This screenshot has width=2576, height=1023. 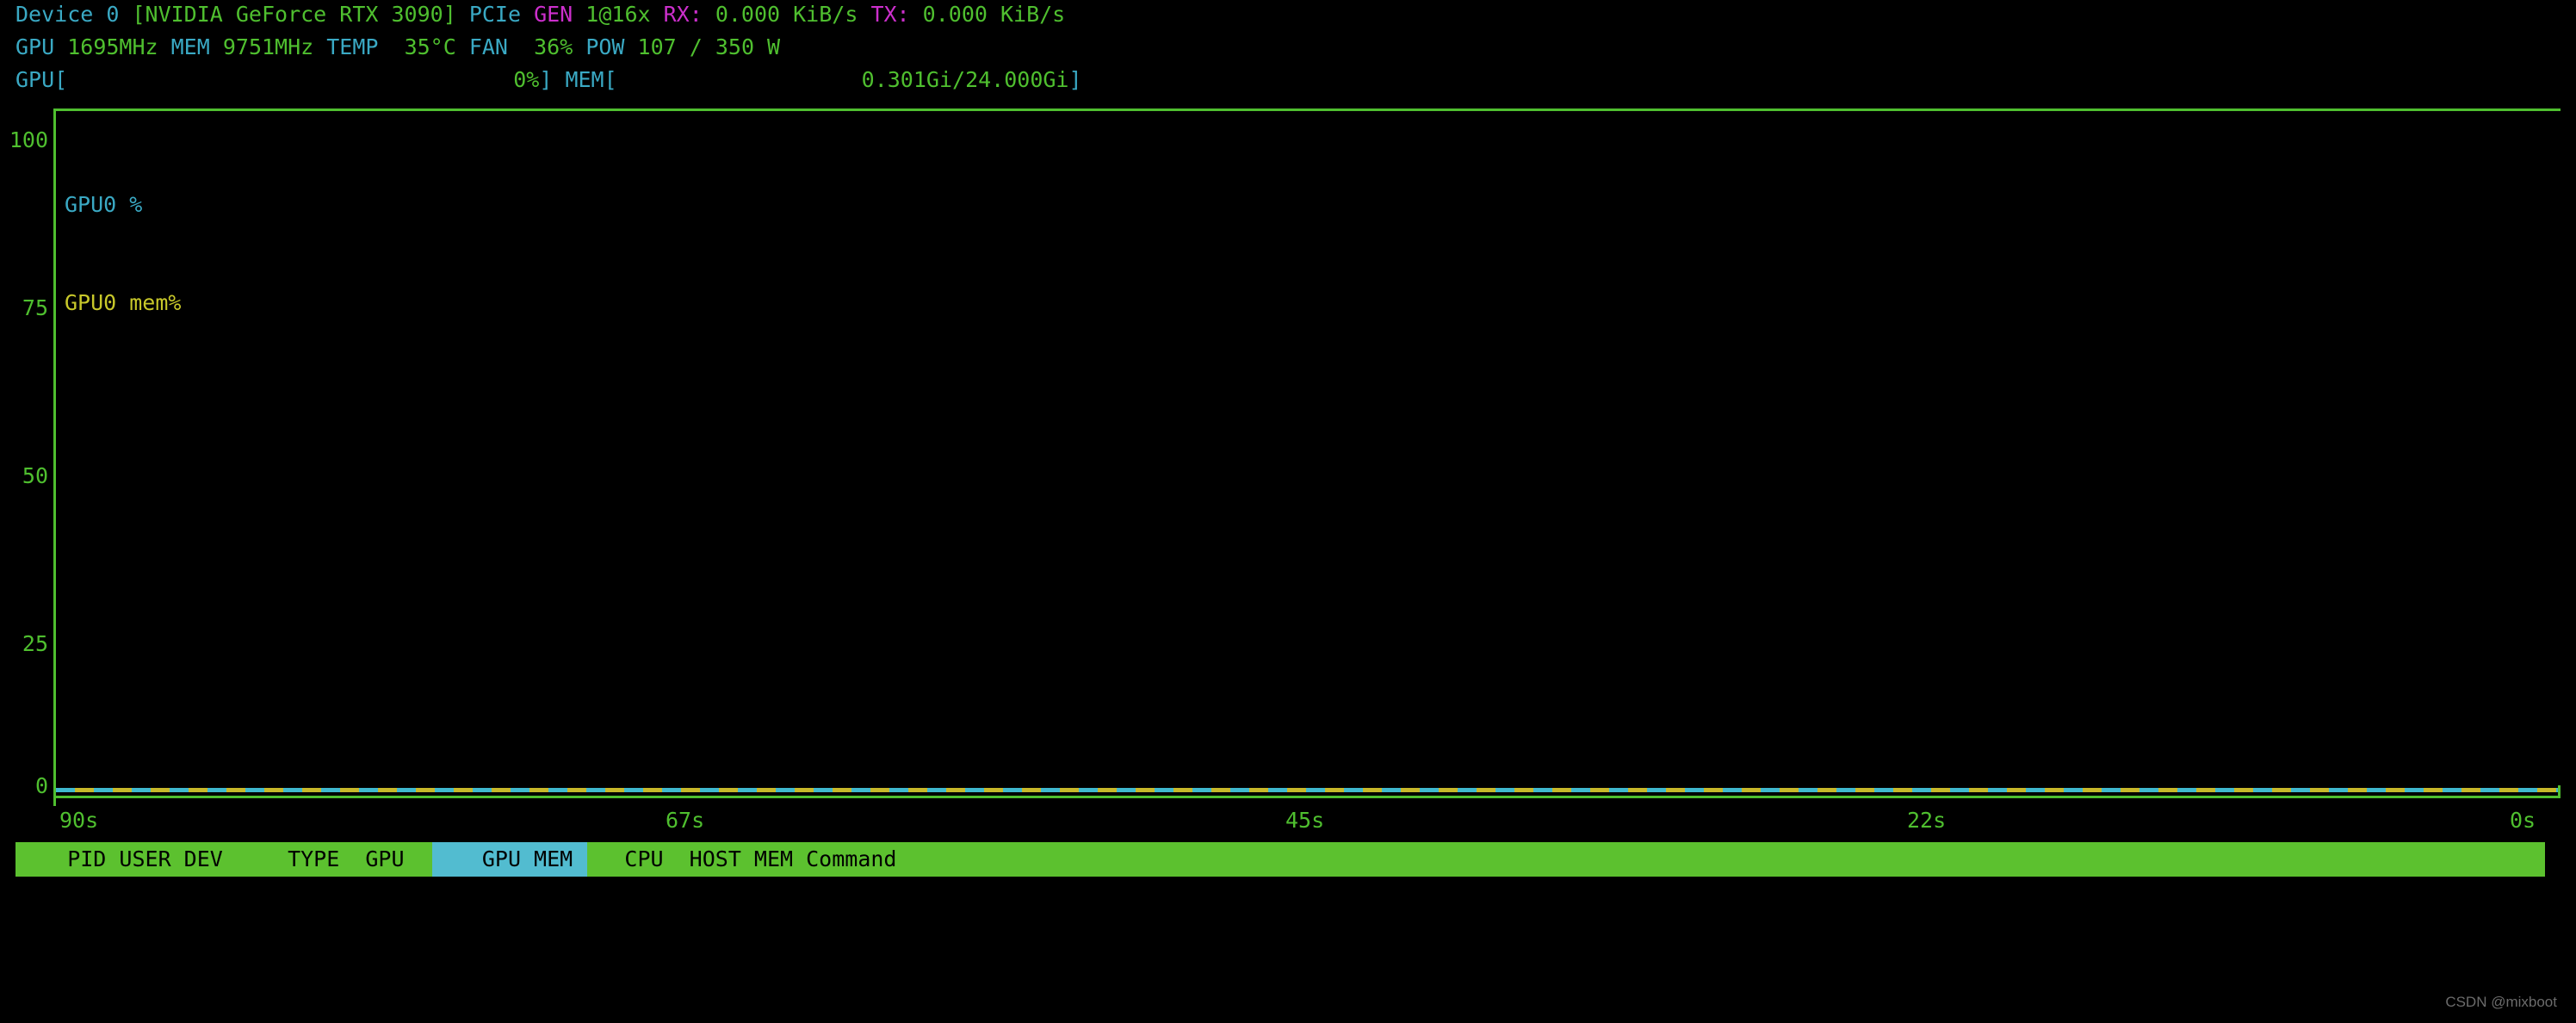 I want to click on x-tick-45s: 45s, so click(x=1305, y=821).